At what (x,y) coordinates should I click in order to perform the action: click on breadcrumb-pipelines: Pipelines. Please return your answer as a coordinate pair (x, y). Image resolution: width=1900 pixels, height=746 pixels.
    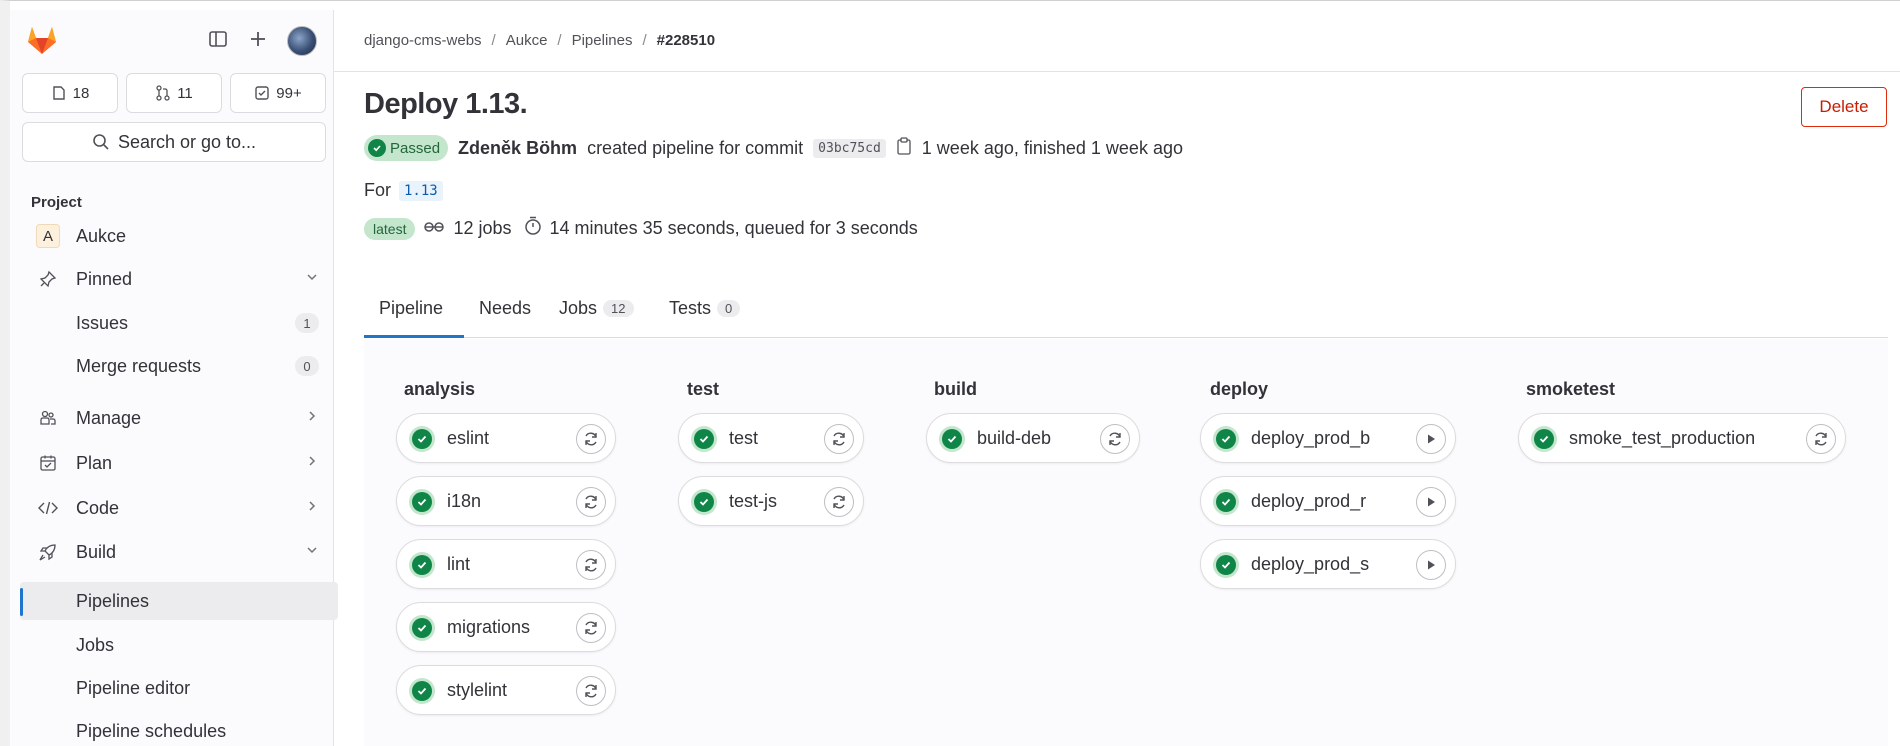
    Looking at the image, I should click on (602, 40).